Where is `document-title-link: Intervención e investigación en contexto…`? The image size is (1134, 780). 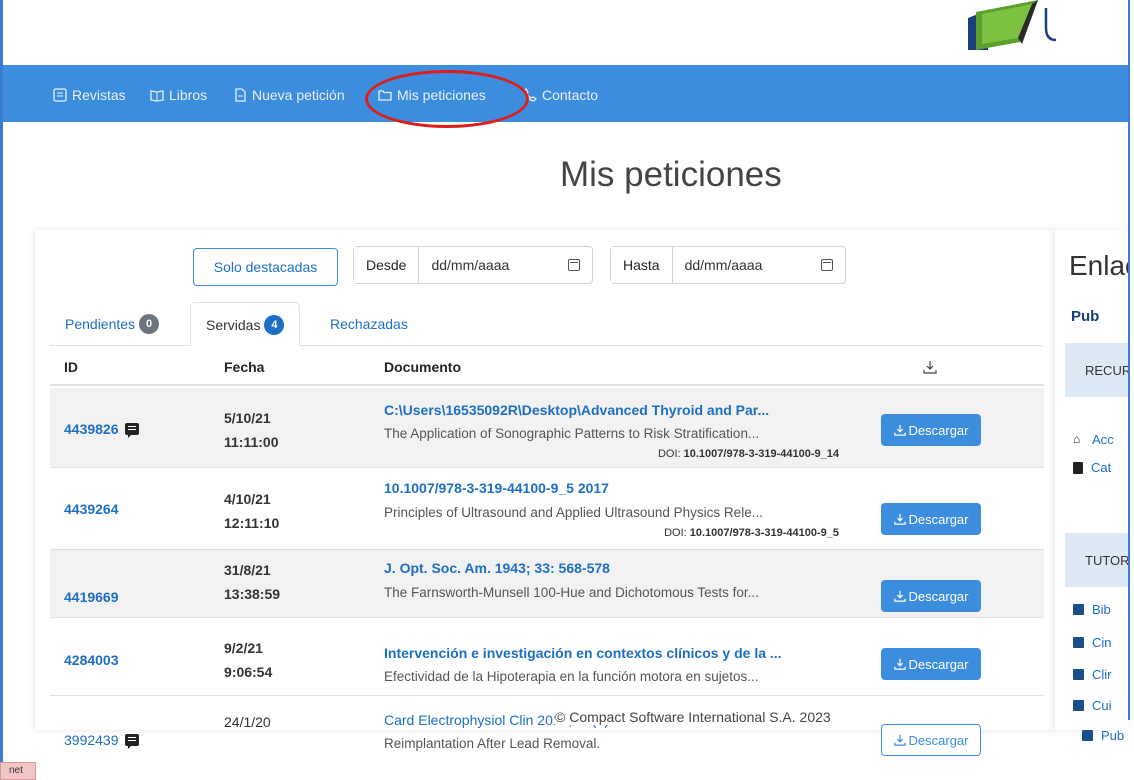
document-title-link: Intervención e investigación en contexto… is located at coordinates (614, 653).